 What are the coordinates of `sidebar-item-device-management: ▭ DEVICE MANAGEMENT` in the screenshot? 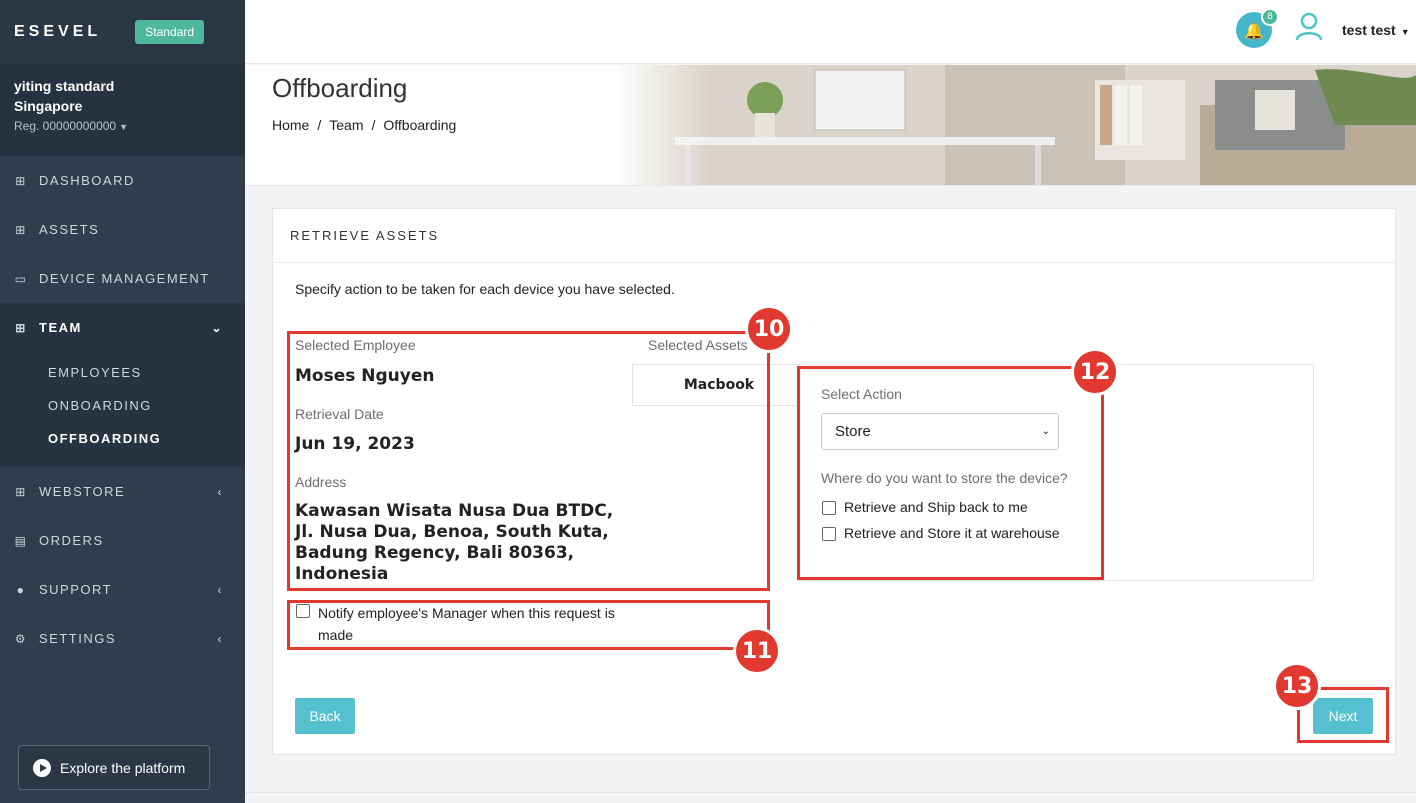 It's located at (122, 278).